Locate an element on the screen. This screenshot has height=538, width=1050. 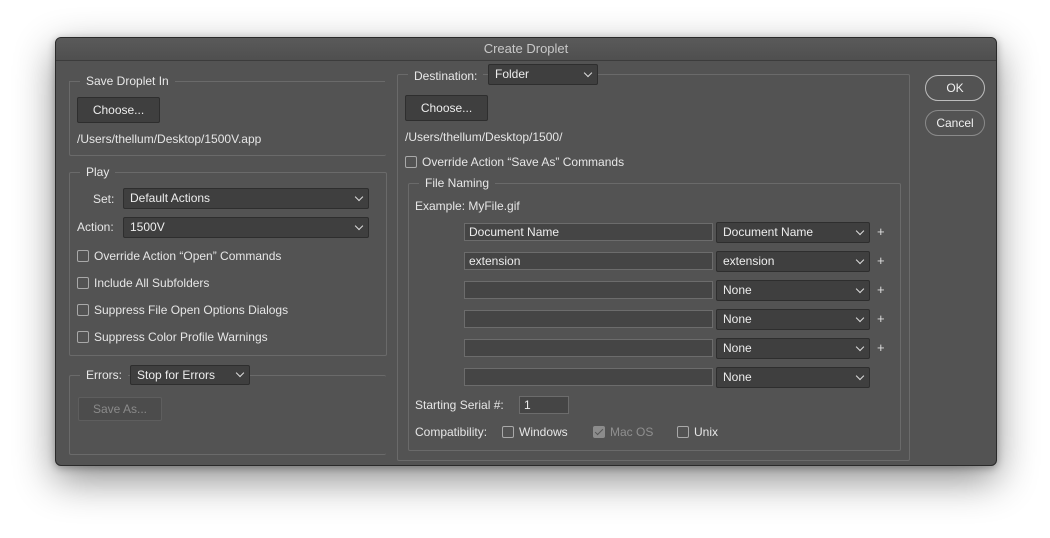
destination-select: Folder is located at coordinates (543, 74).